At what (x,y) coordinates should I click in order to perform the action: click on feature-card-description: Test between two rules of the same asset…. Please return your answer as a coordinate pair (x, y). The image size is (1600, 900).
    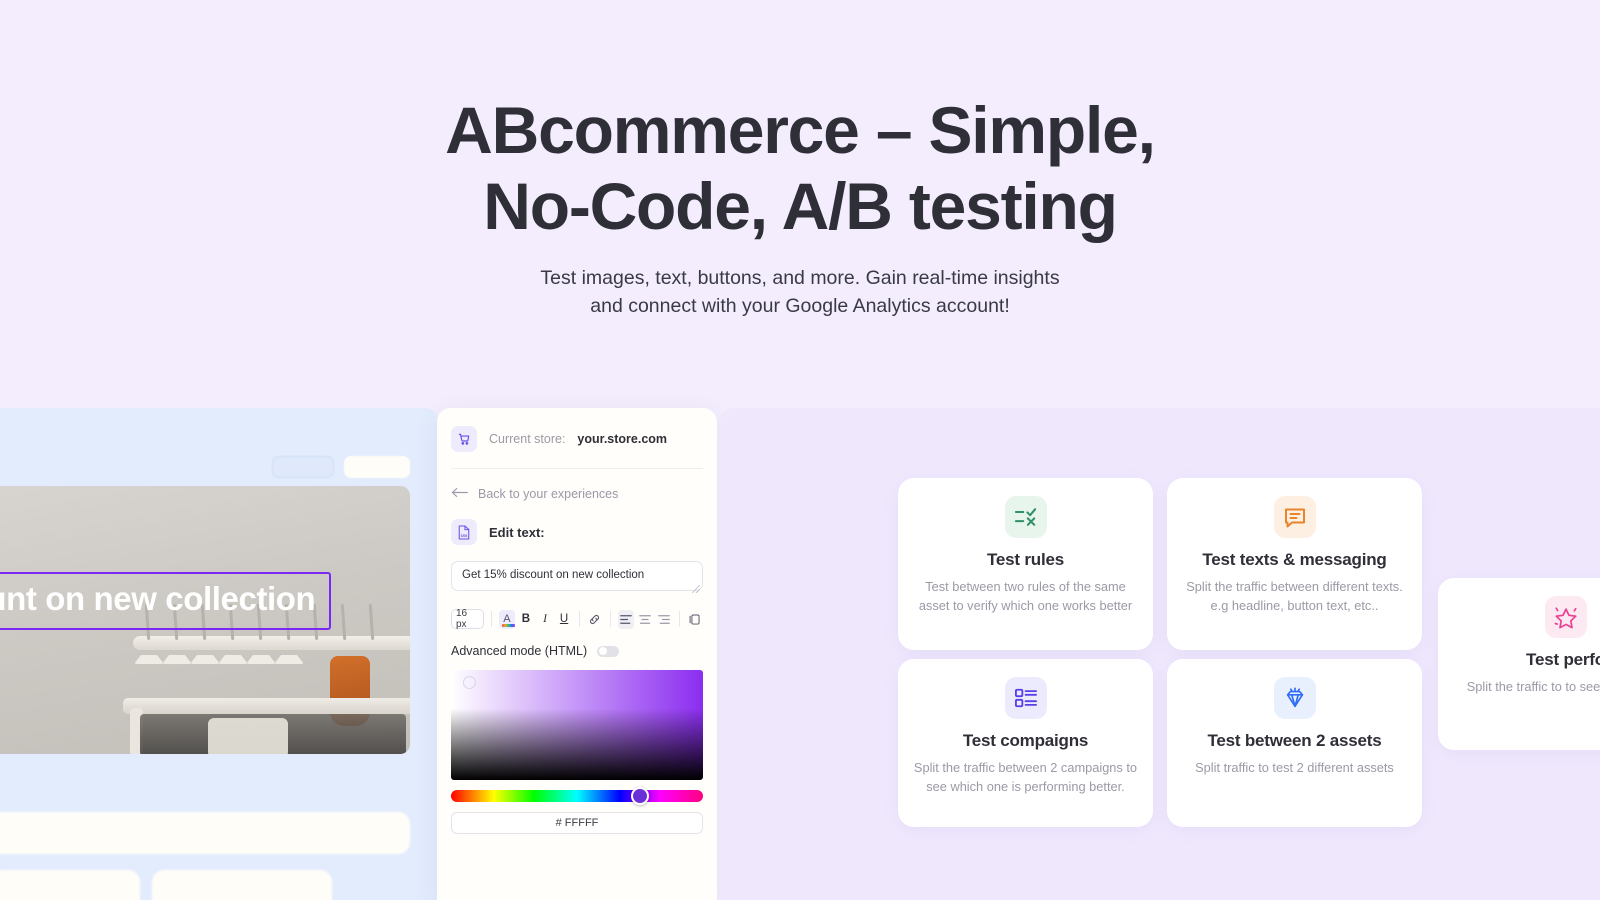
    Looking at the image, I should click on (1025, 596).